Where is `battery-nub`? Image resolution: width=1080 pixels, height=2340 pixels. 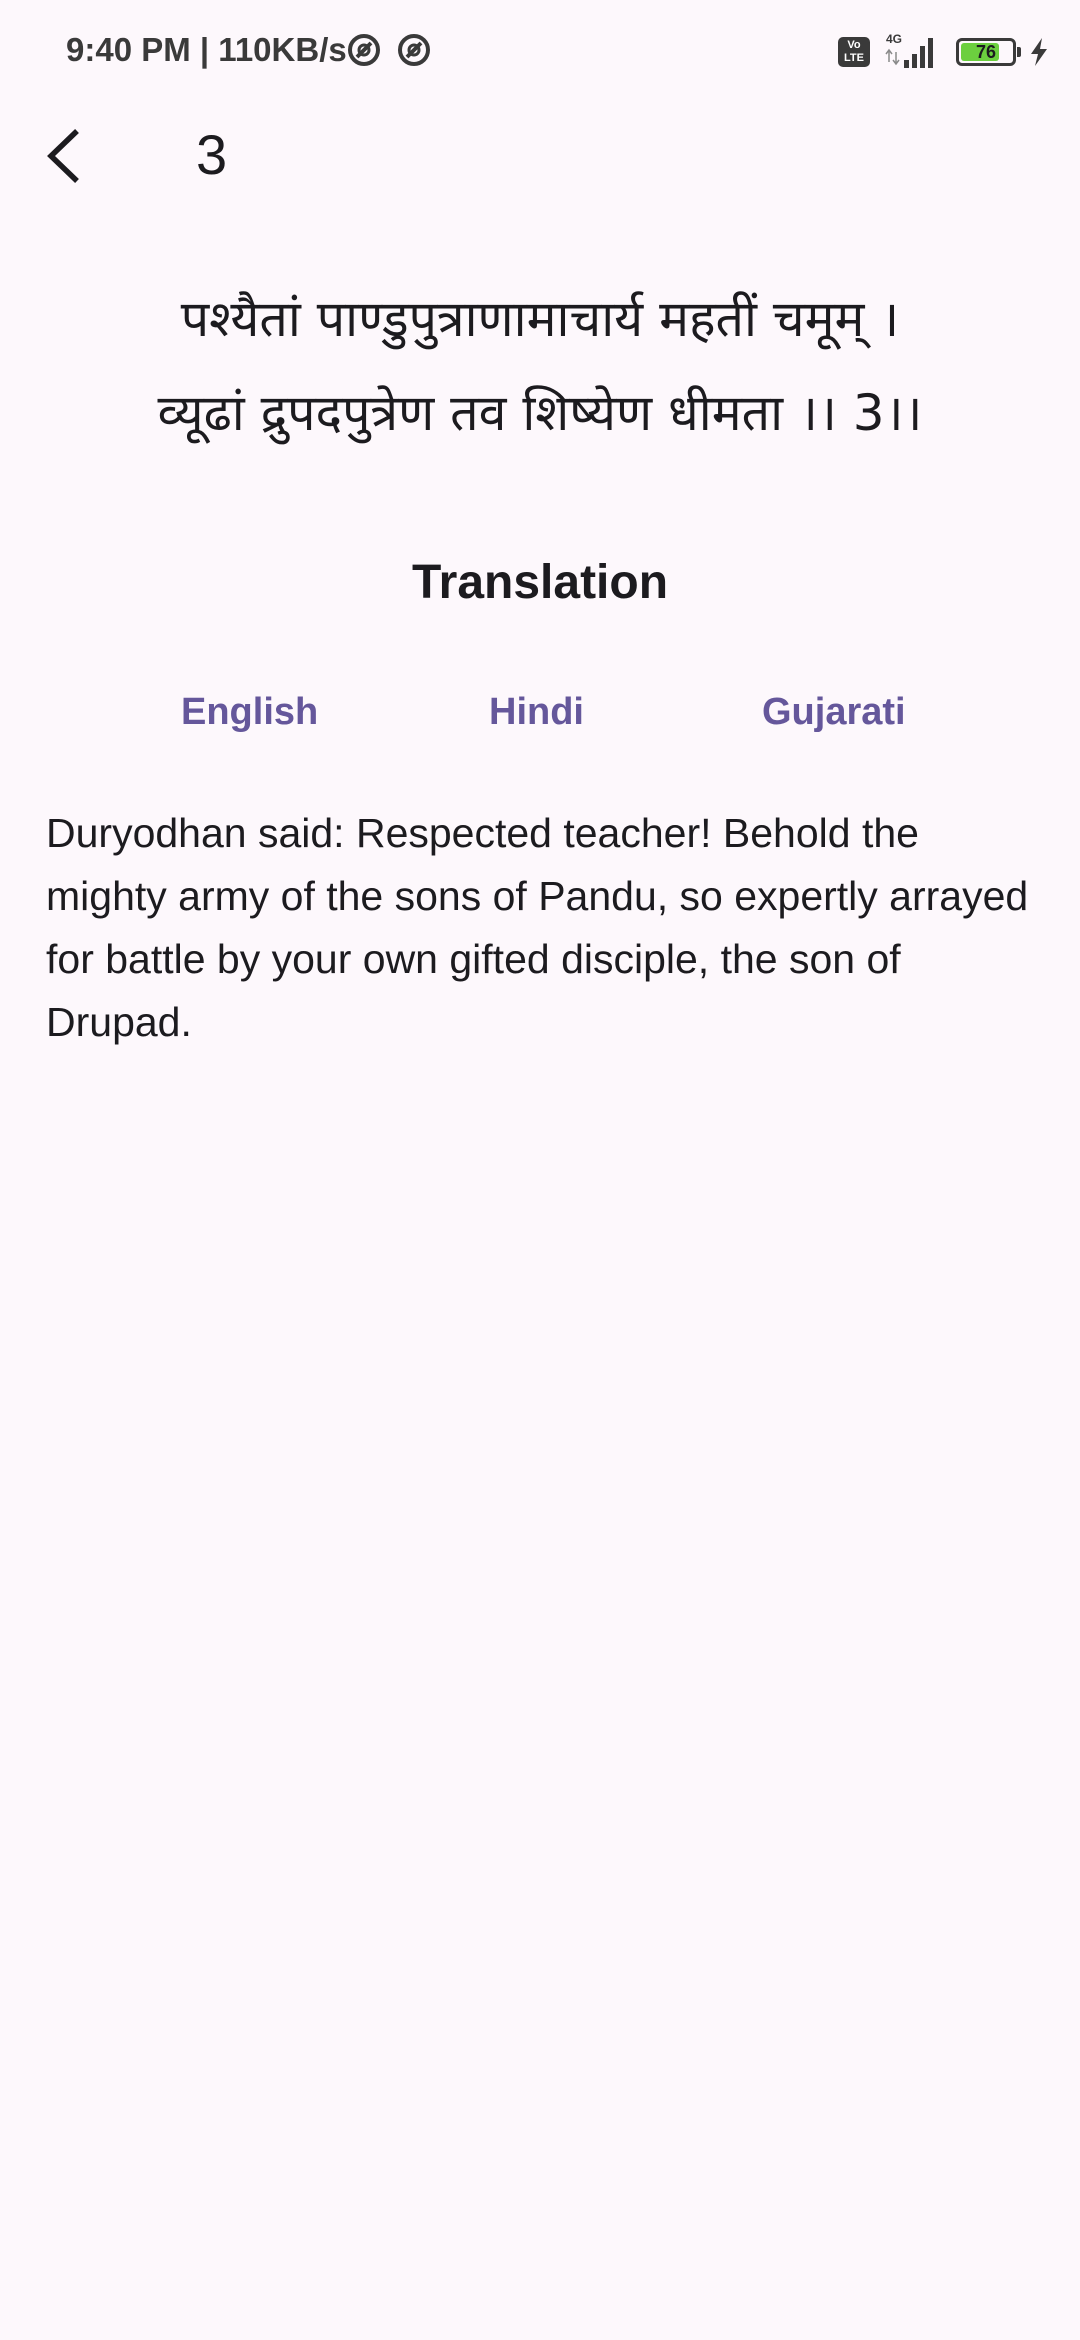
battery-nub is located at coordinates (1019, 52).